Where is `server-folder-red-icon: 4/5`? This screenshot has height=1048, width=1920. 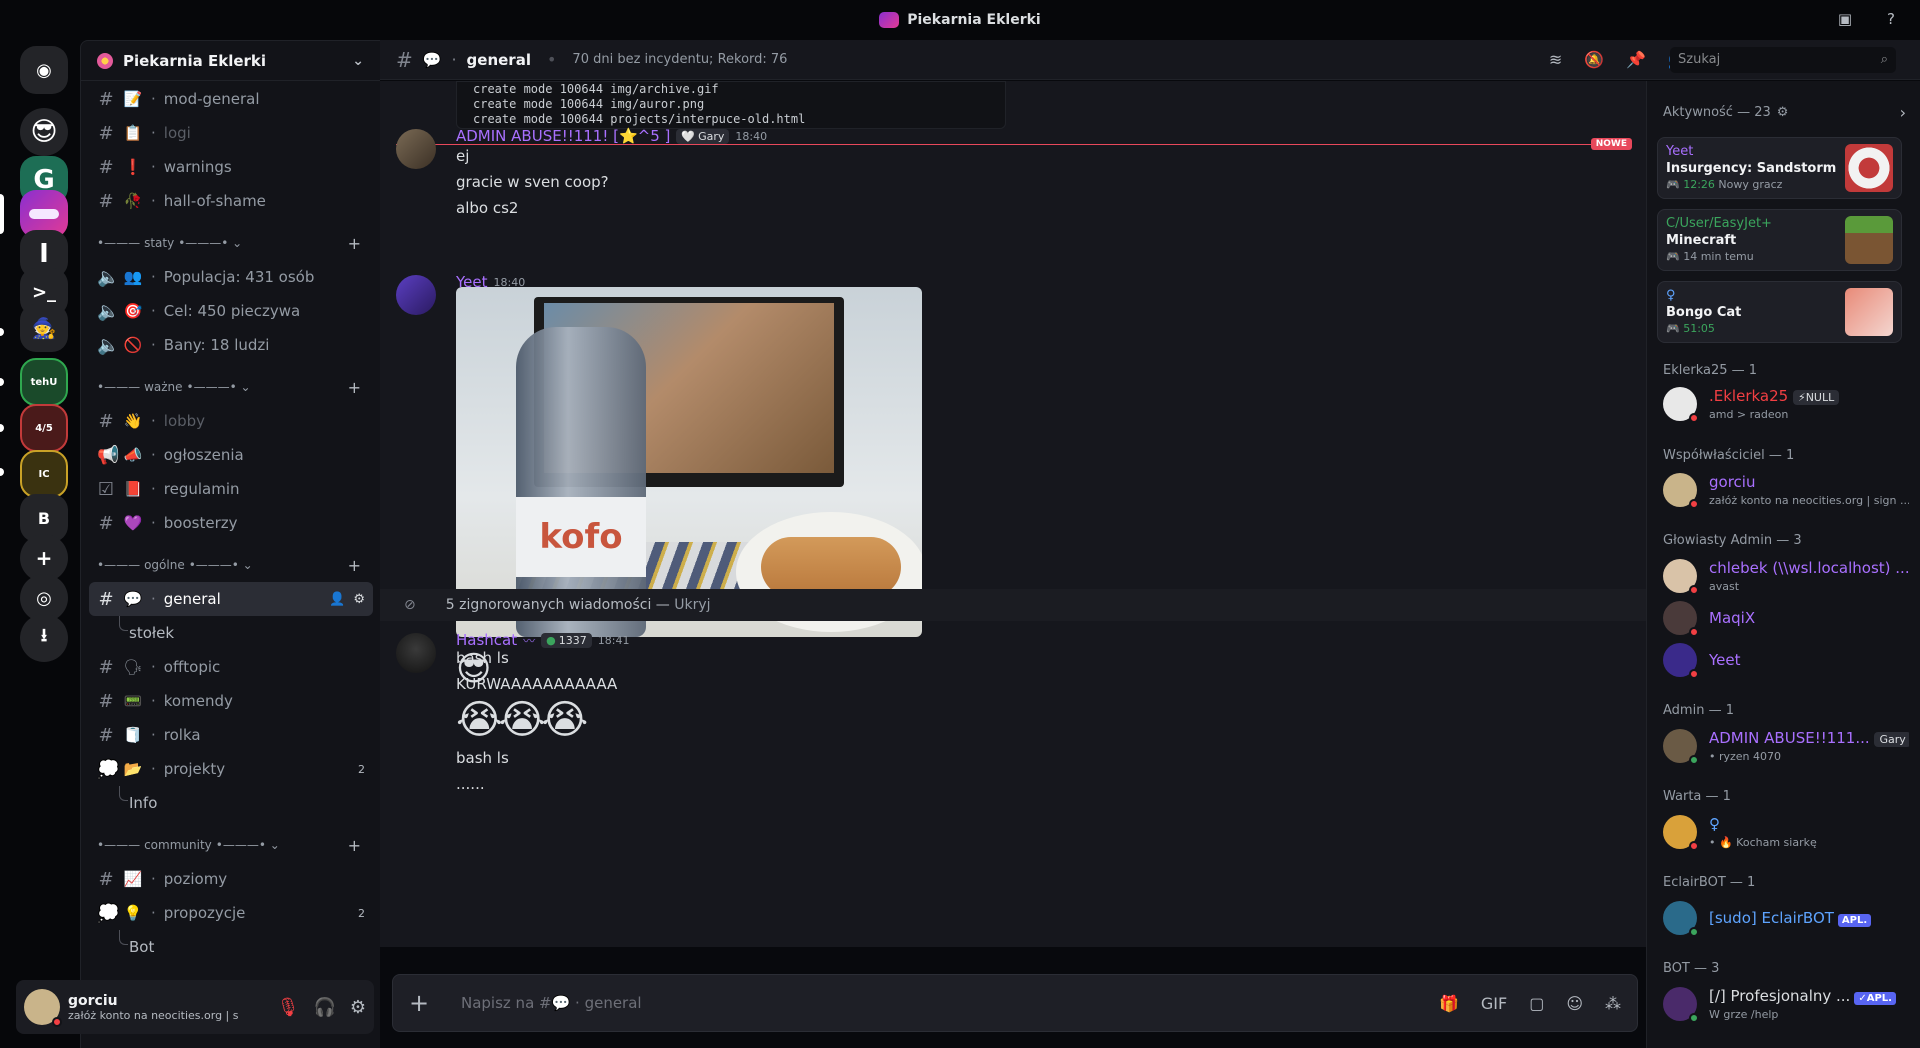
server-folder-red-icon: 4/5 is located at coordinates (44, 428).